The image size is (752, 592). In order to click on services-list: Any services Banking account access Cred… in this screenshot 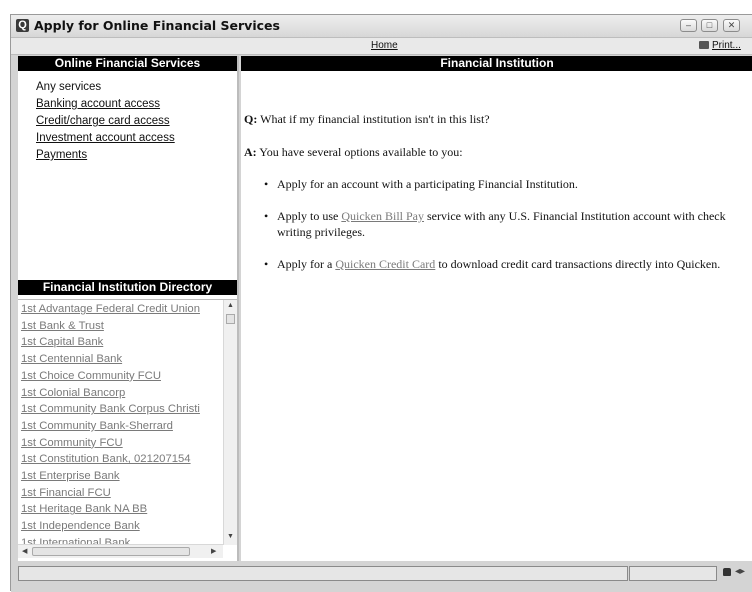, I will do `click(105, 121)`.